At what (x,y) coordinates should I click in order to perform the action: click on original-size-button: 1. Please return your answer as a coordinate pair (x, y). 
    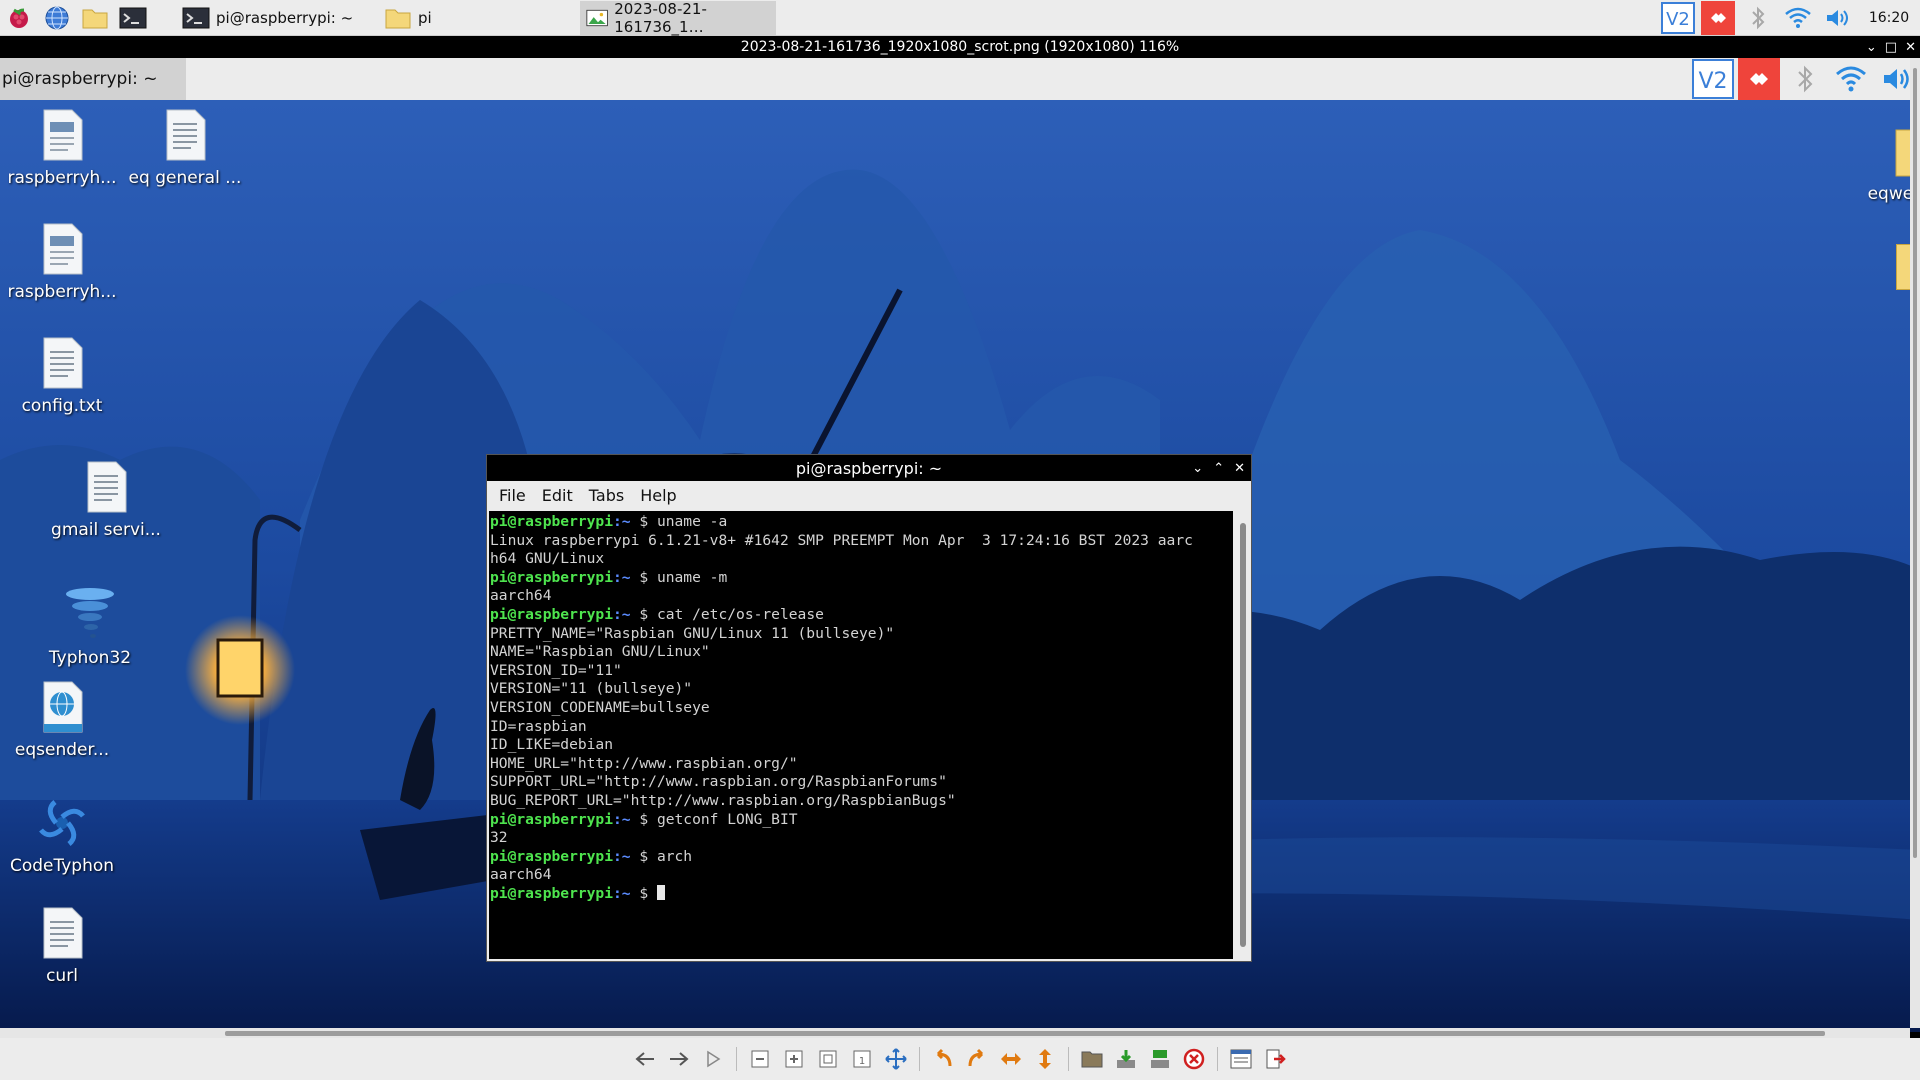
    Looking at the image, I should click on (862, 1059).